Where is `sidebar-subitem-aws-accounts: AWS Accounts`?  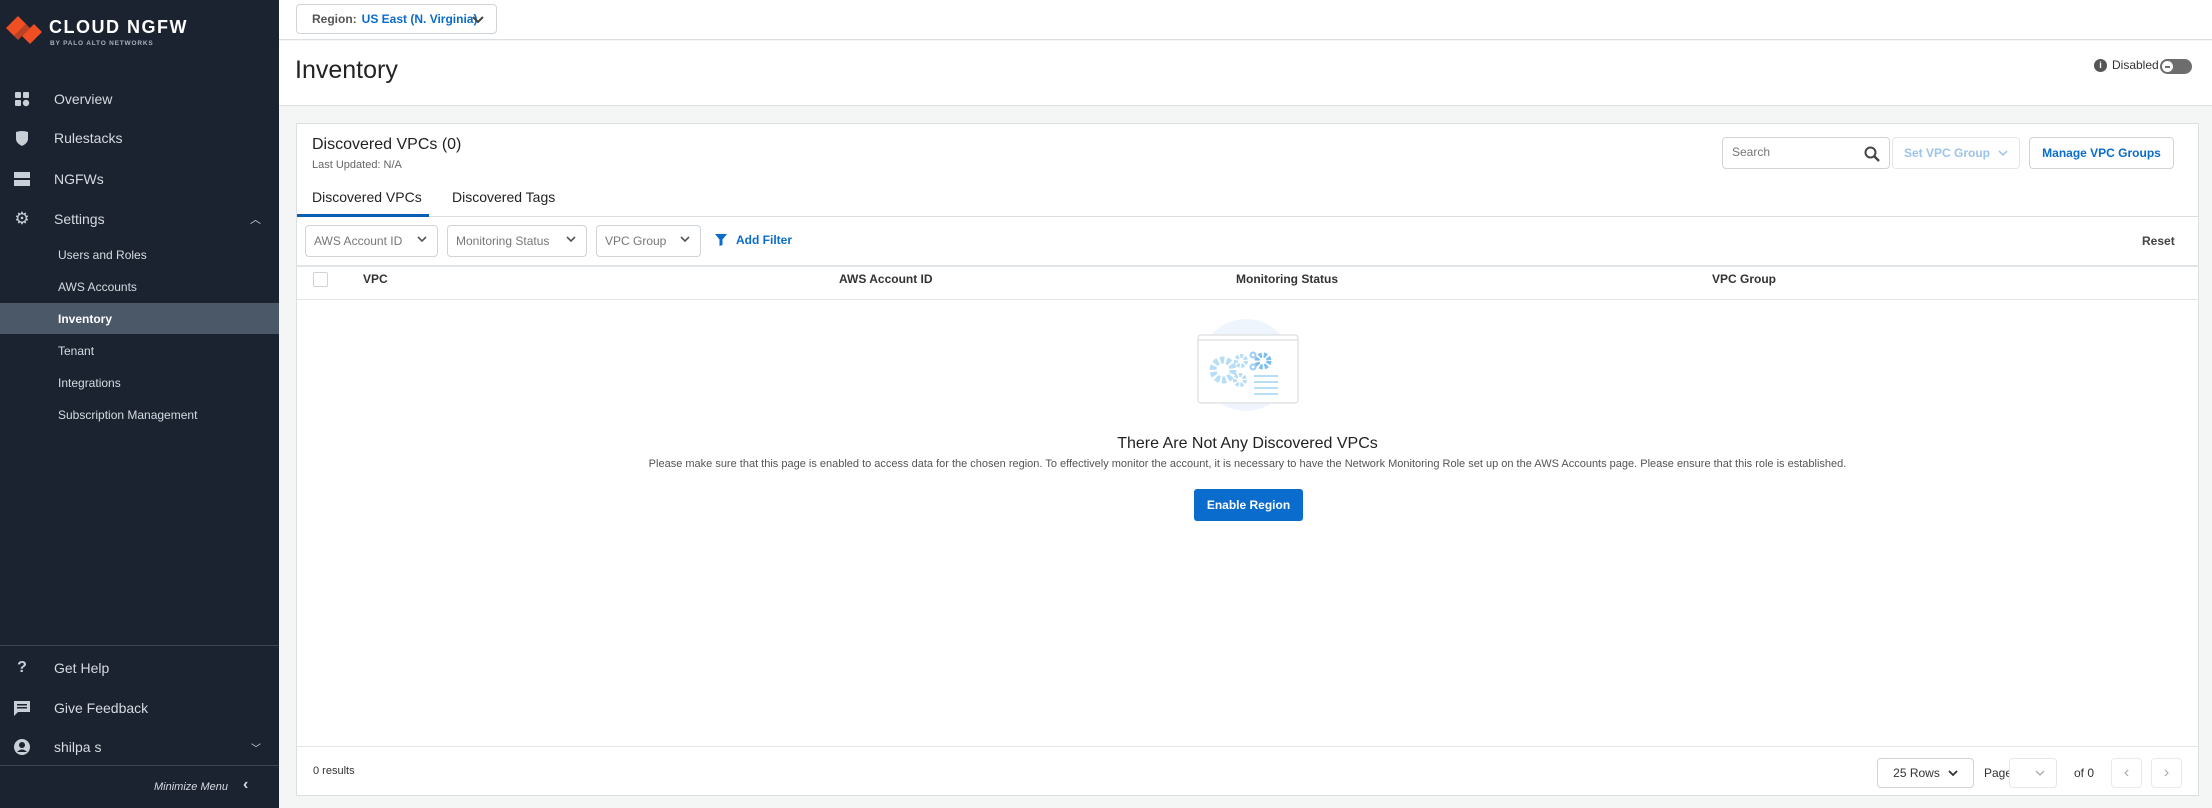
sidebar-subitem-aws-accounts: AWS Accounts is located at coordinates (139, 286).